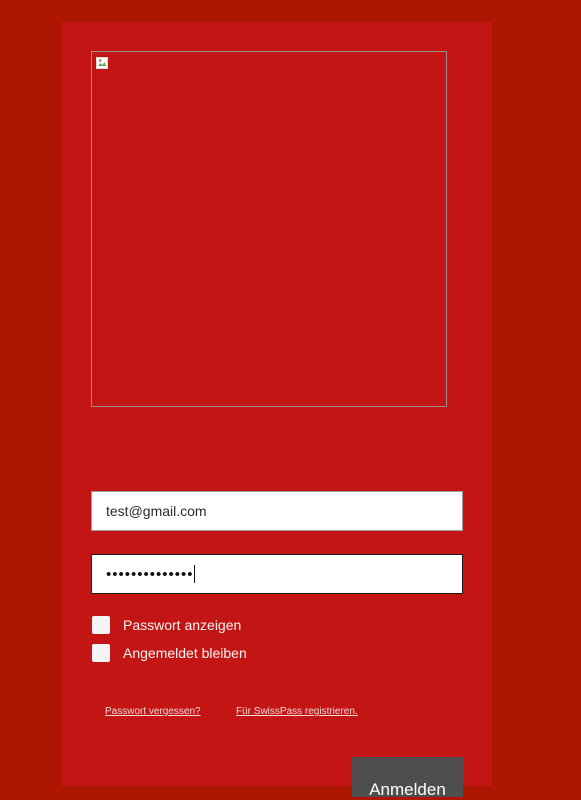 Image resolution: width=581 pixels, height=800 pixels. What do you see at coordinates (297, 711) in the screenshot?
I see `register-link: Für SwissPass registrieren.` at bounding box center [297, 711].